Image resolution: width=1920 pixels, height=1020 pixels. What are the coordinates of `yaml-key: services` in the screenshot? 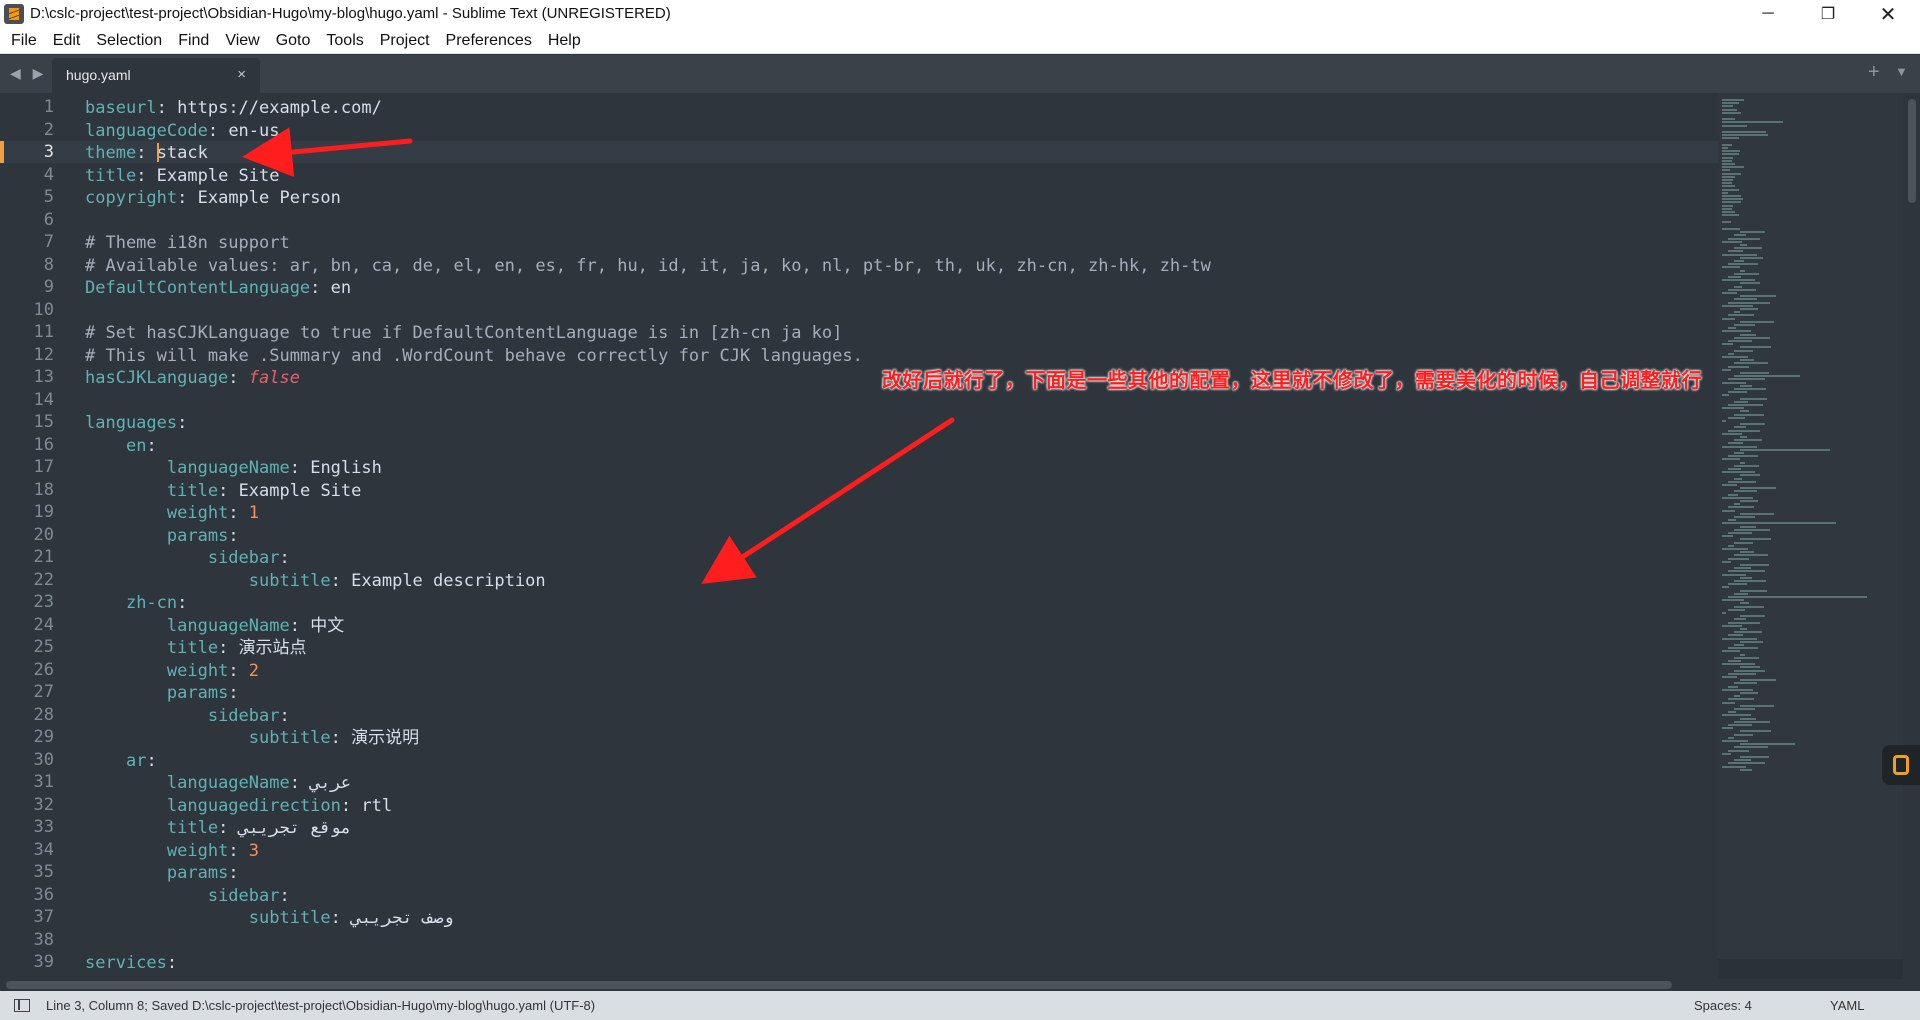 It's located at (126, 963).